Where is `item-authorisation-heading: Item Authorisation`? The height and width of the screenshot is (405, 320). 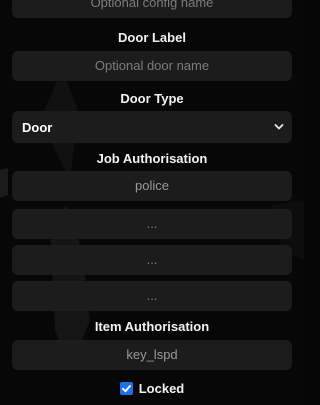
item-authorisation-heading: Item Authorisation is located at coordinates (152, 326).